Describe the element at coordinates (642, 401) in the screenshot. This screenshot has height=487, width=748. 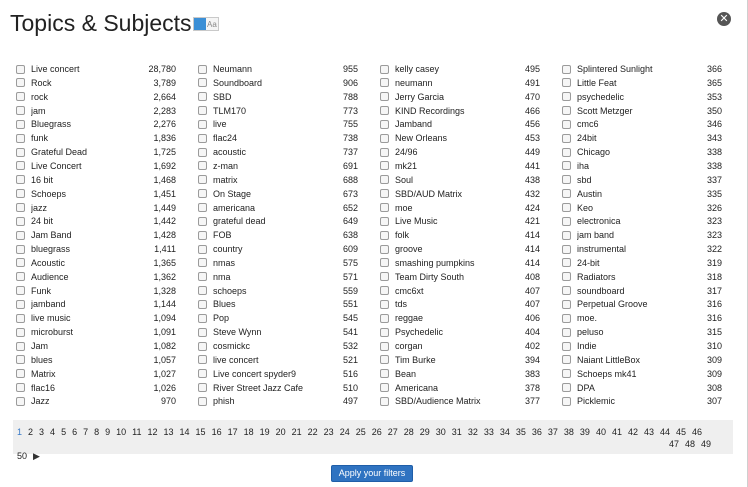
I see `topic-item: Picklemic 307` at that location.